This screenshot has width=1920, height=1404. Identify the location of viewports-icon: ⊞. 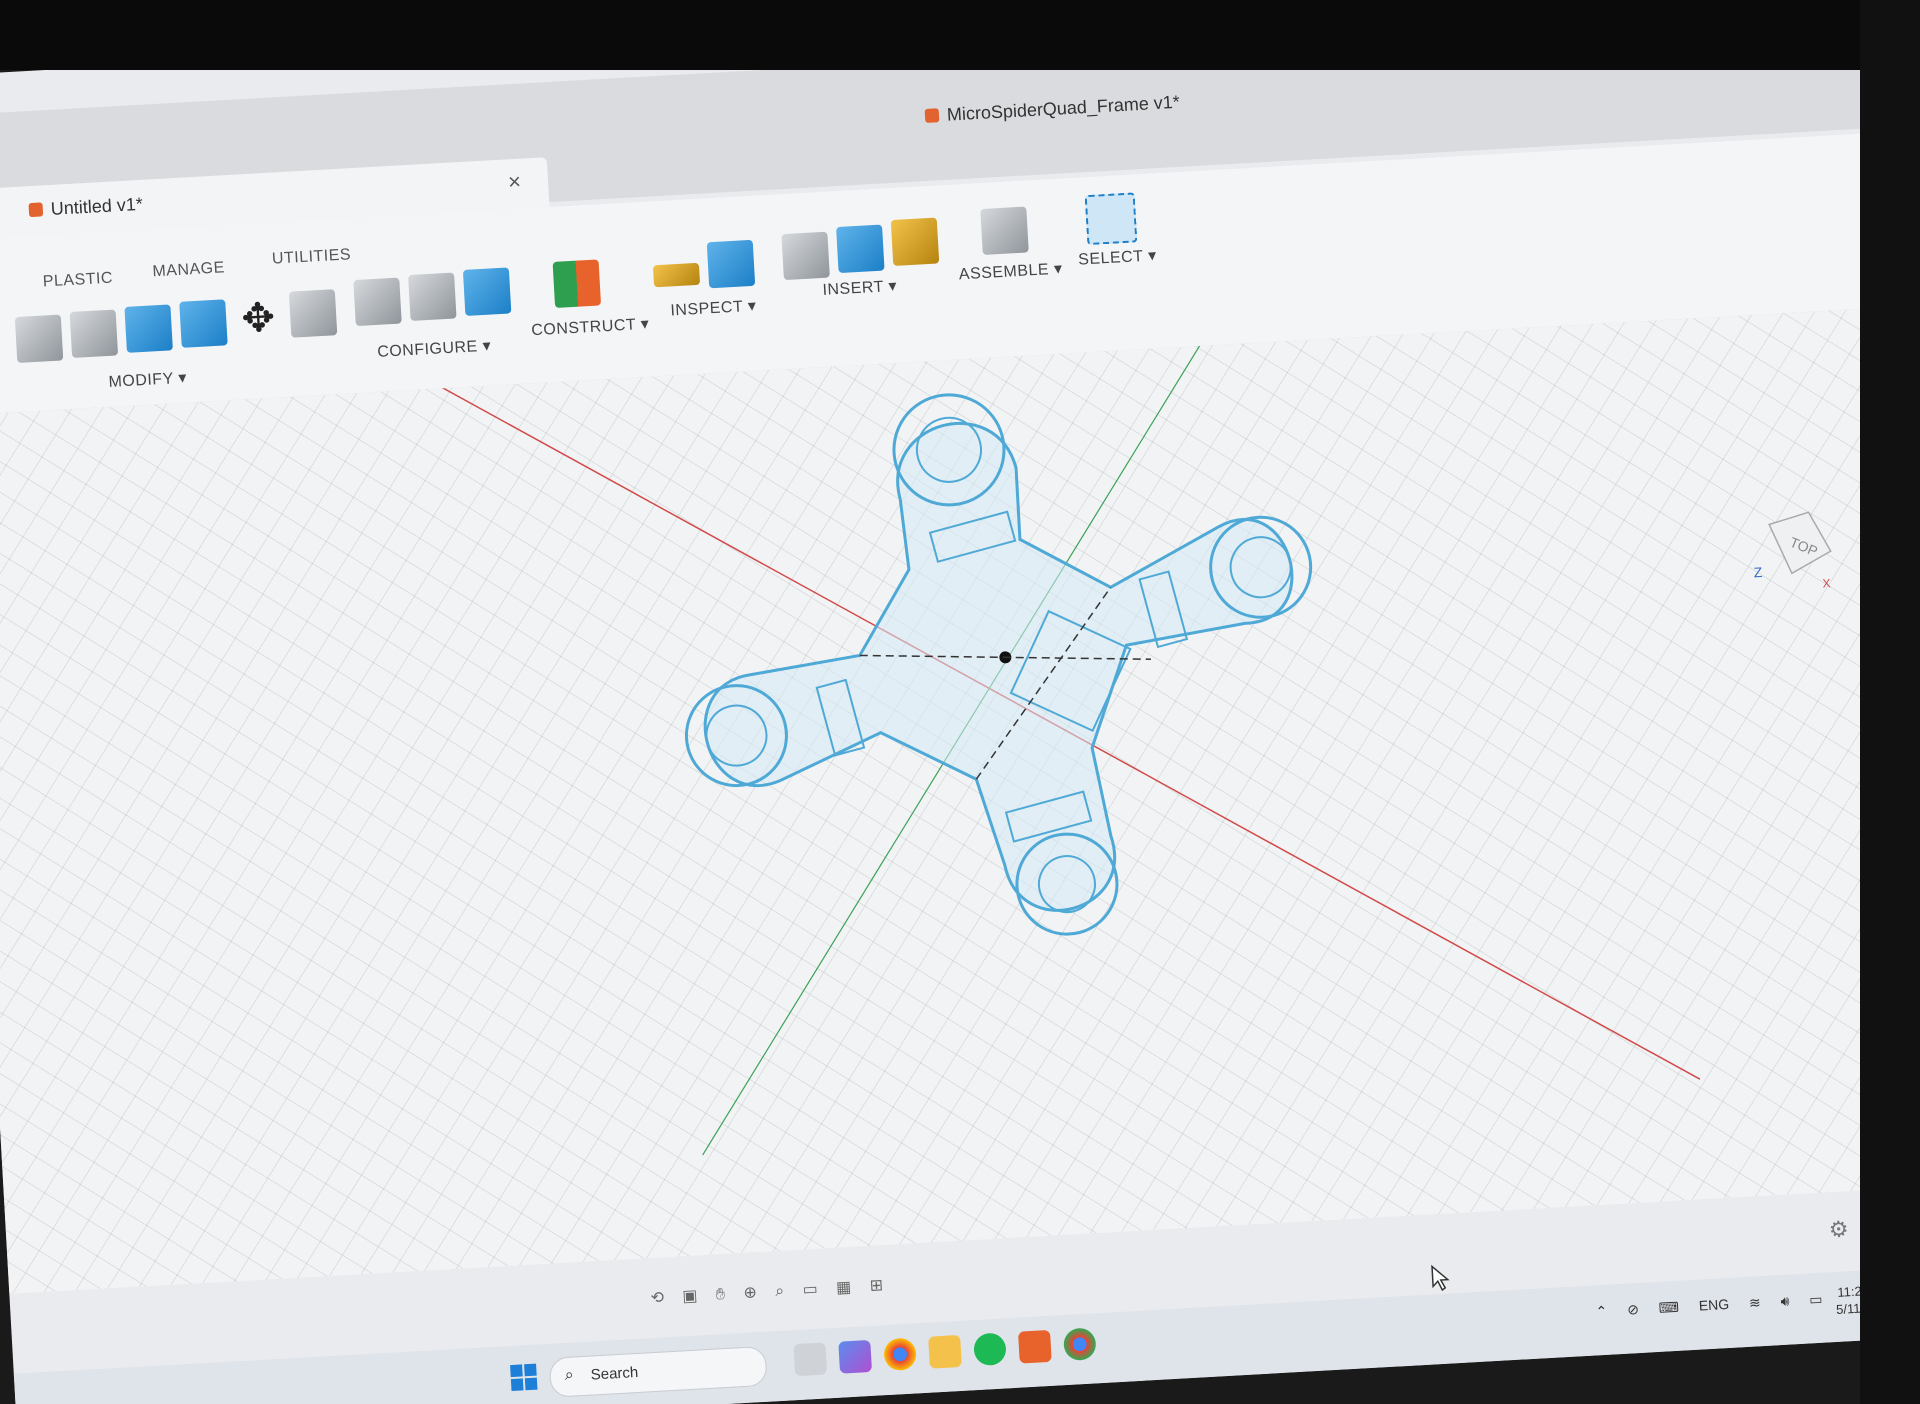
(876, 1286).